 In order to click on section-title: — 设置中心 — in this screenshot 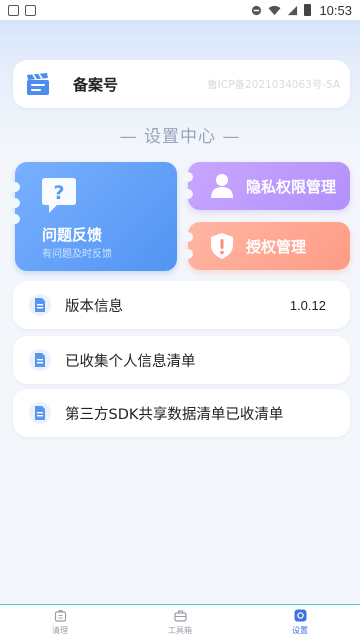, I will do `click(180, 137)`.